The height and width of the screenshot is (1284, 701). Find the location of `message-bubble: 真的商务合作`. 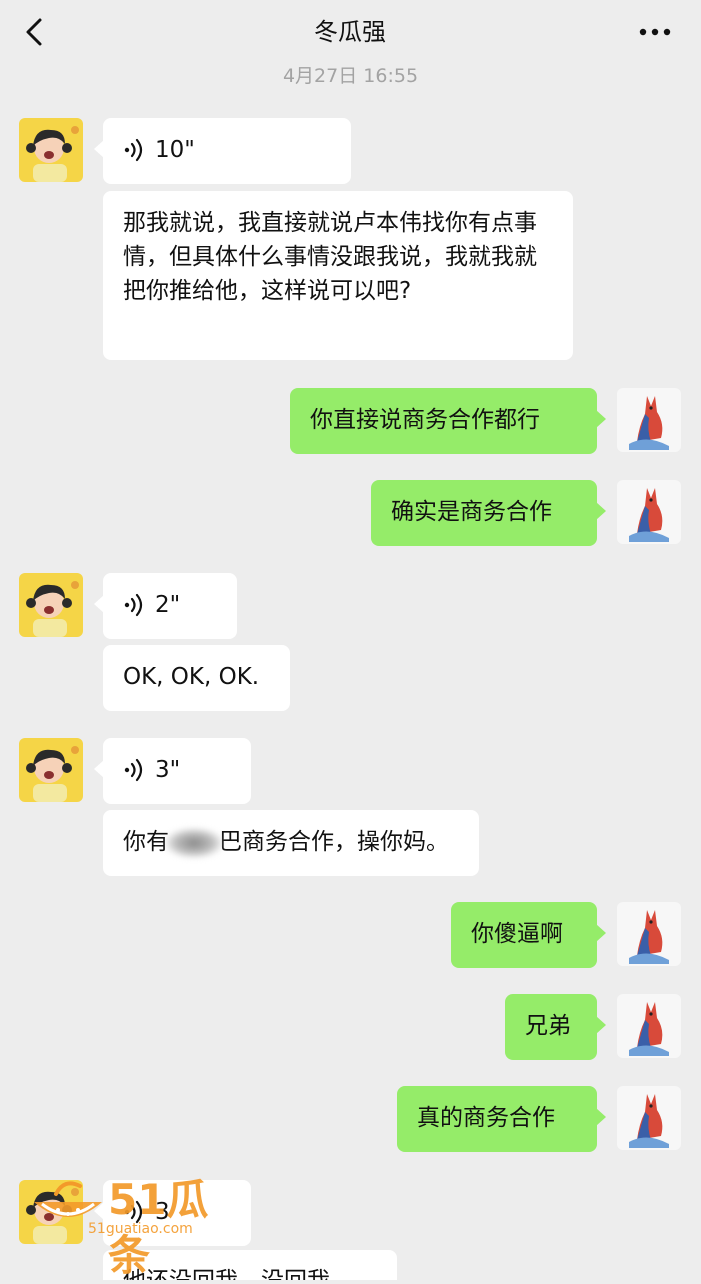

message-bubble: 真的商务合作 is located at coordinates (501, 1119).